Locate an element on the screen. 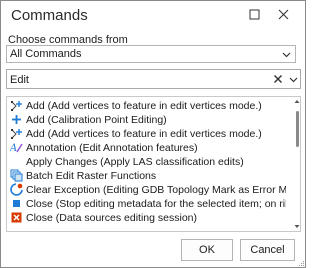 This screenshot has height=268, width=320. close-metadata-icon is located at coordinates (16, 203).